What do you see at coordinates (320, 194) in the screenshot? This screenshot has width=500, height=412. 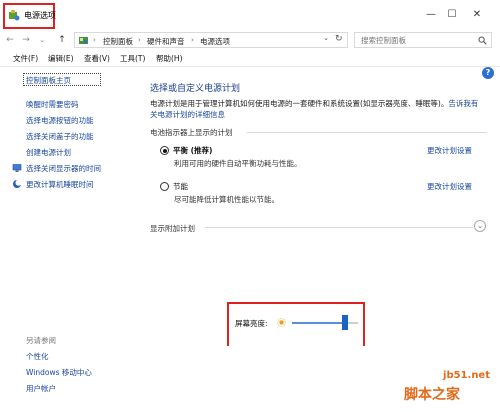 I see `plan-power-saver: 节能 尽可能降低计算机性能以节能。 更改计划设置` at bounding box center [320, 194].